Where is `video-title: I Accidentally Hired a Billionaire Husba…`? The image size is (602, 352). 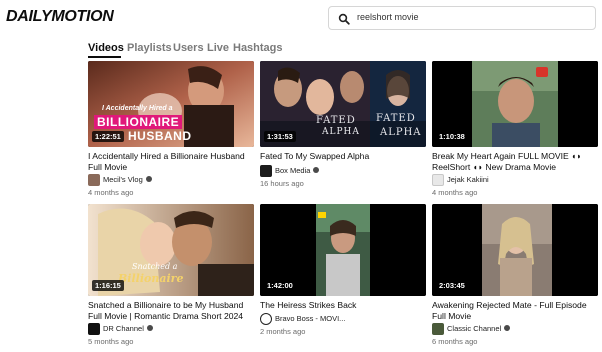
video-title: I Accidentally Hired a Billionaire Husba… is located at coordinates (171, 162).